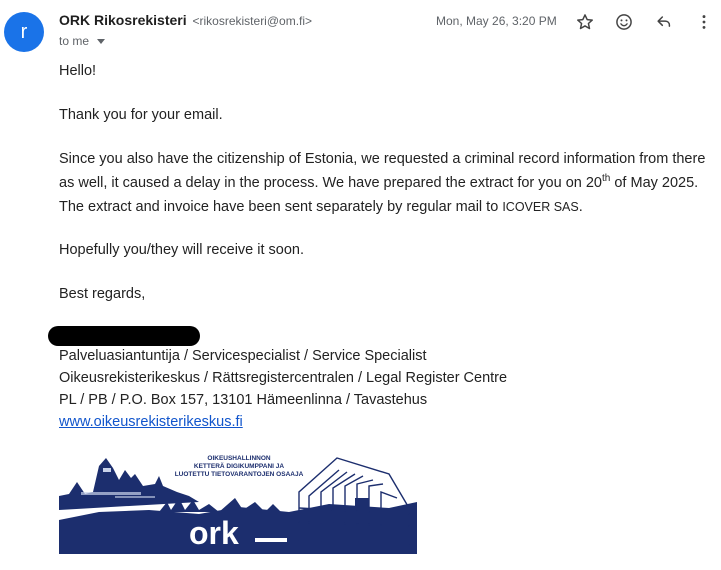 This screenshot has height=570, width=721. I want to click on signature-website-link: www.oikeusrekisterikeskus.fi, so click(151, 422).